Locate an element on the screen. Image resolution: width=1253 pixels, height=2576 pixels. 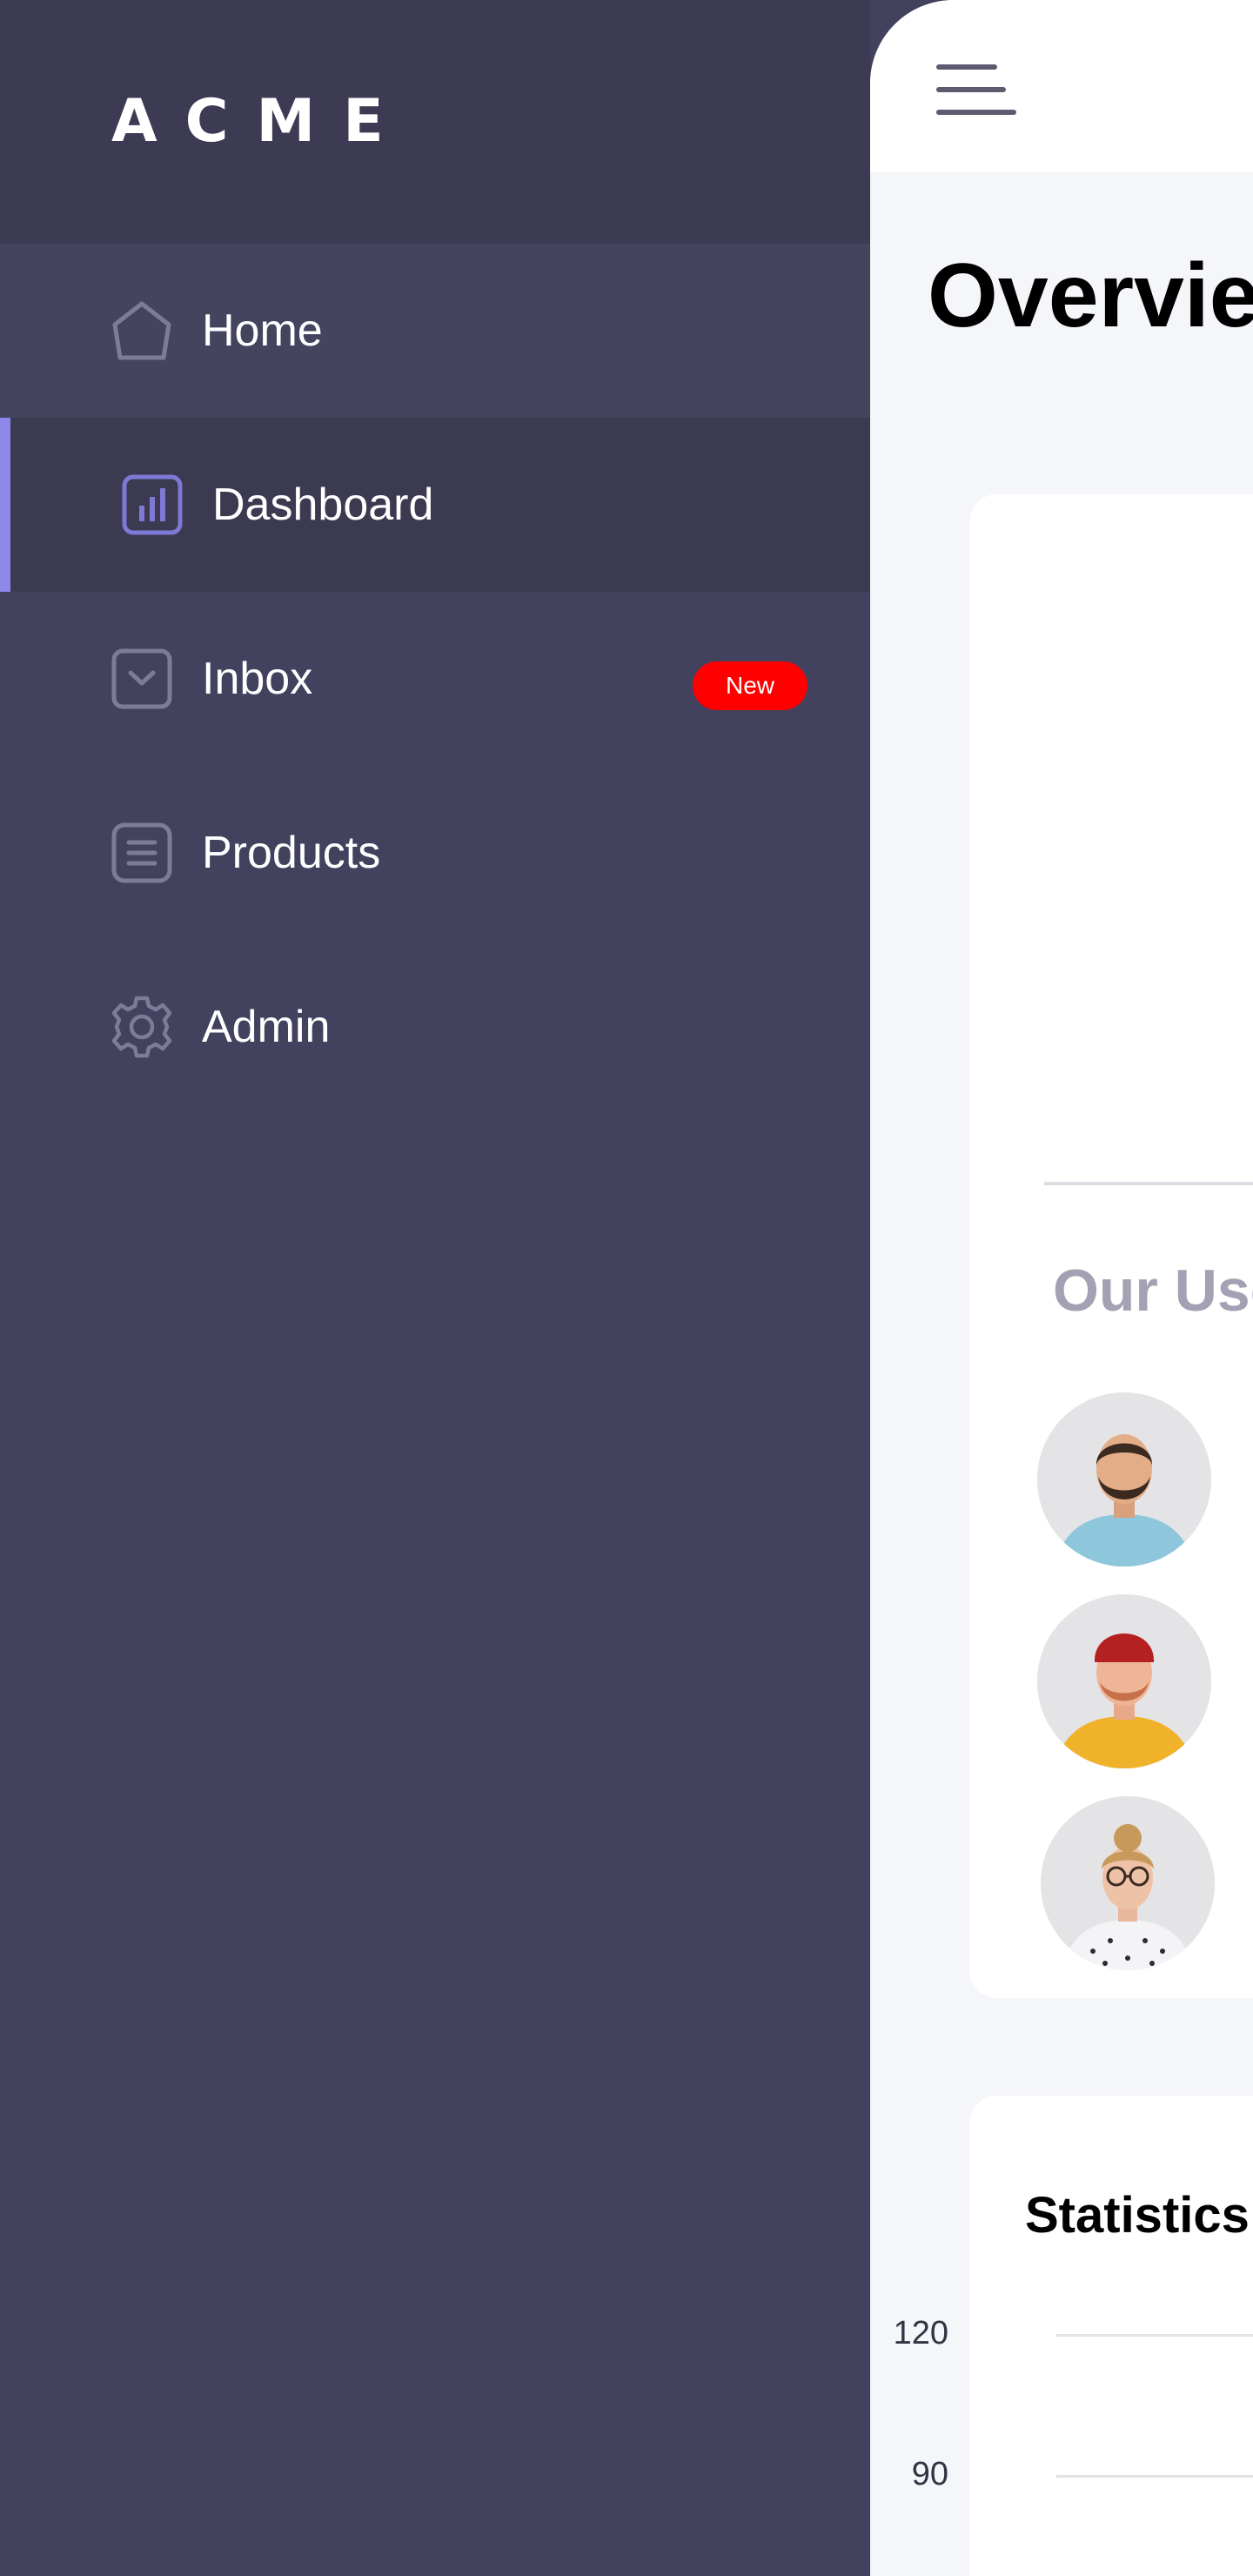
sidebar-item-label: Dashboard is located at coordinates (323, 505).